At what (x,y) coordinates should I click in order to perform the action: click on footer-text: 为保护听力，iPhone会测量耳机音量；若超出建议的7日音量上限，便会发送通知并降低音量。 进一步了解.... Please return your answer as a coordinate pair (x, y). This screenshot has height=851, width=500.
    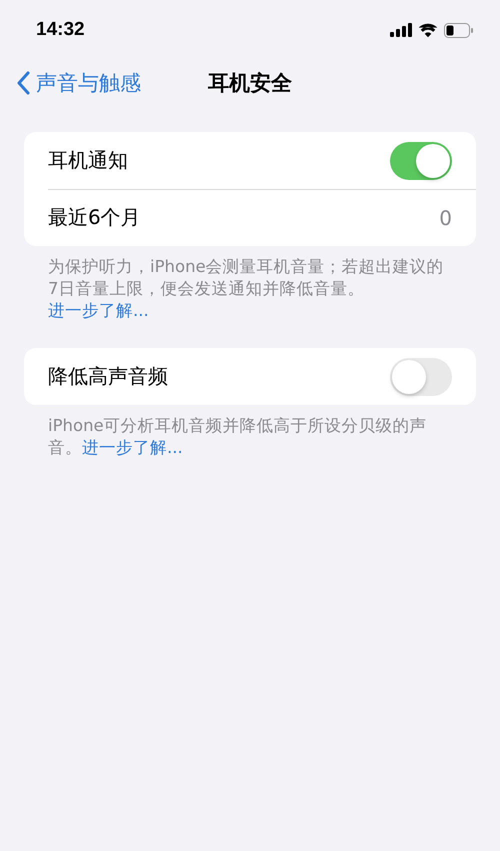
    Looking at the image, I should click on (246, 289).